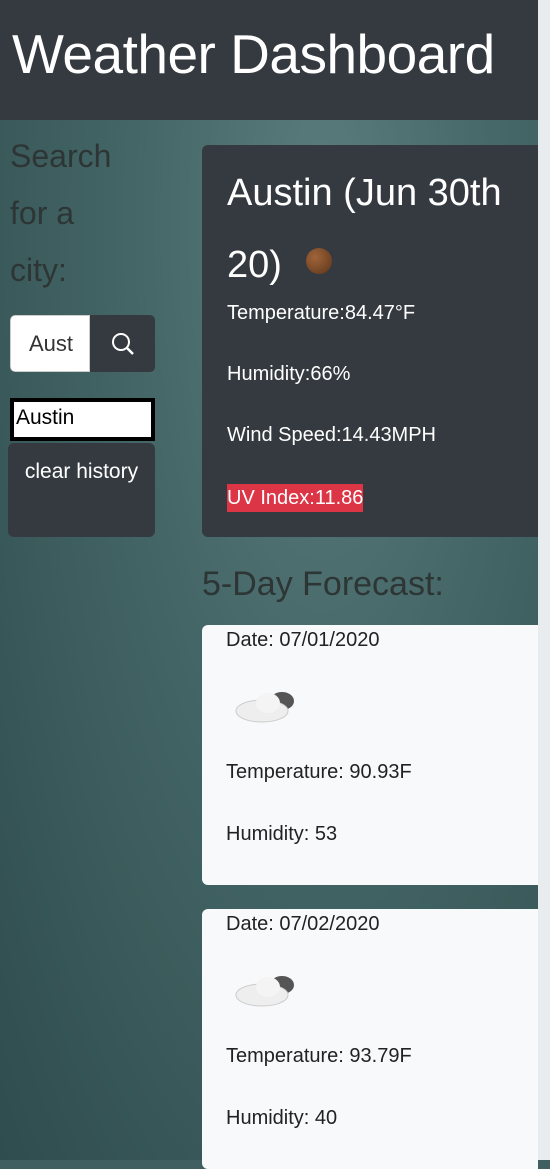 The width and height of the screenshot is (550, 1169). Describe the element at coordinates (61, 213) in the screenshot. I see `search-label: Search for a city:` at that location.